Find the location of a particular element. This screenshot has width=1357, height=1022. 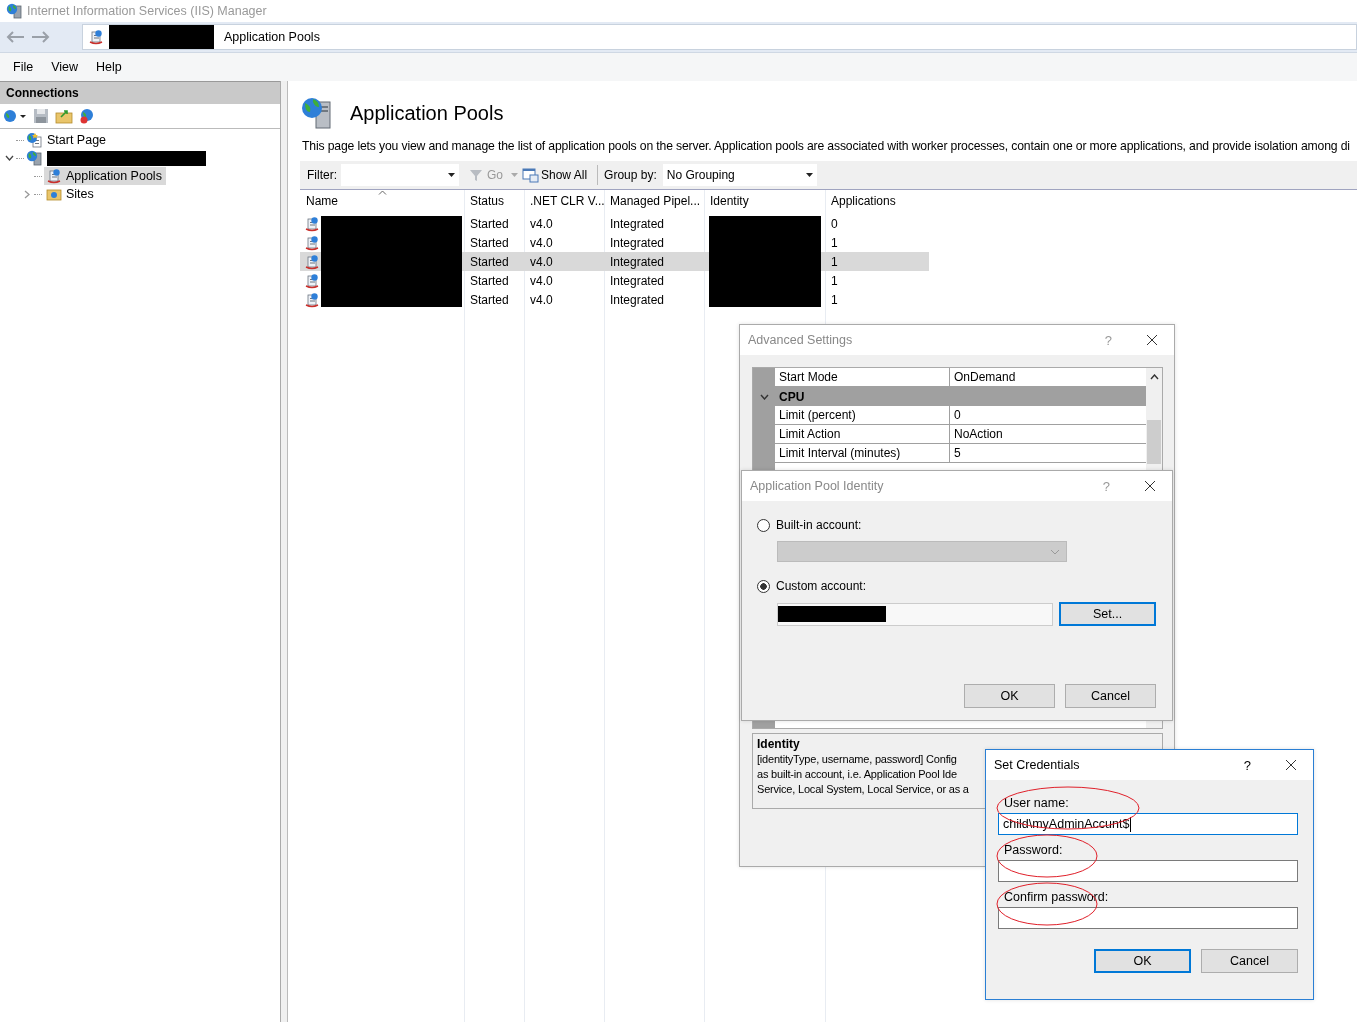

dialog-title: Advanced Settings is located at coordinates (801, 340).